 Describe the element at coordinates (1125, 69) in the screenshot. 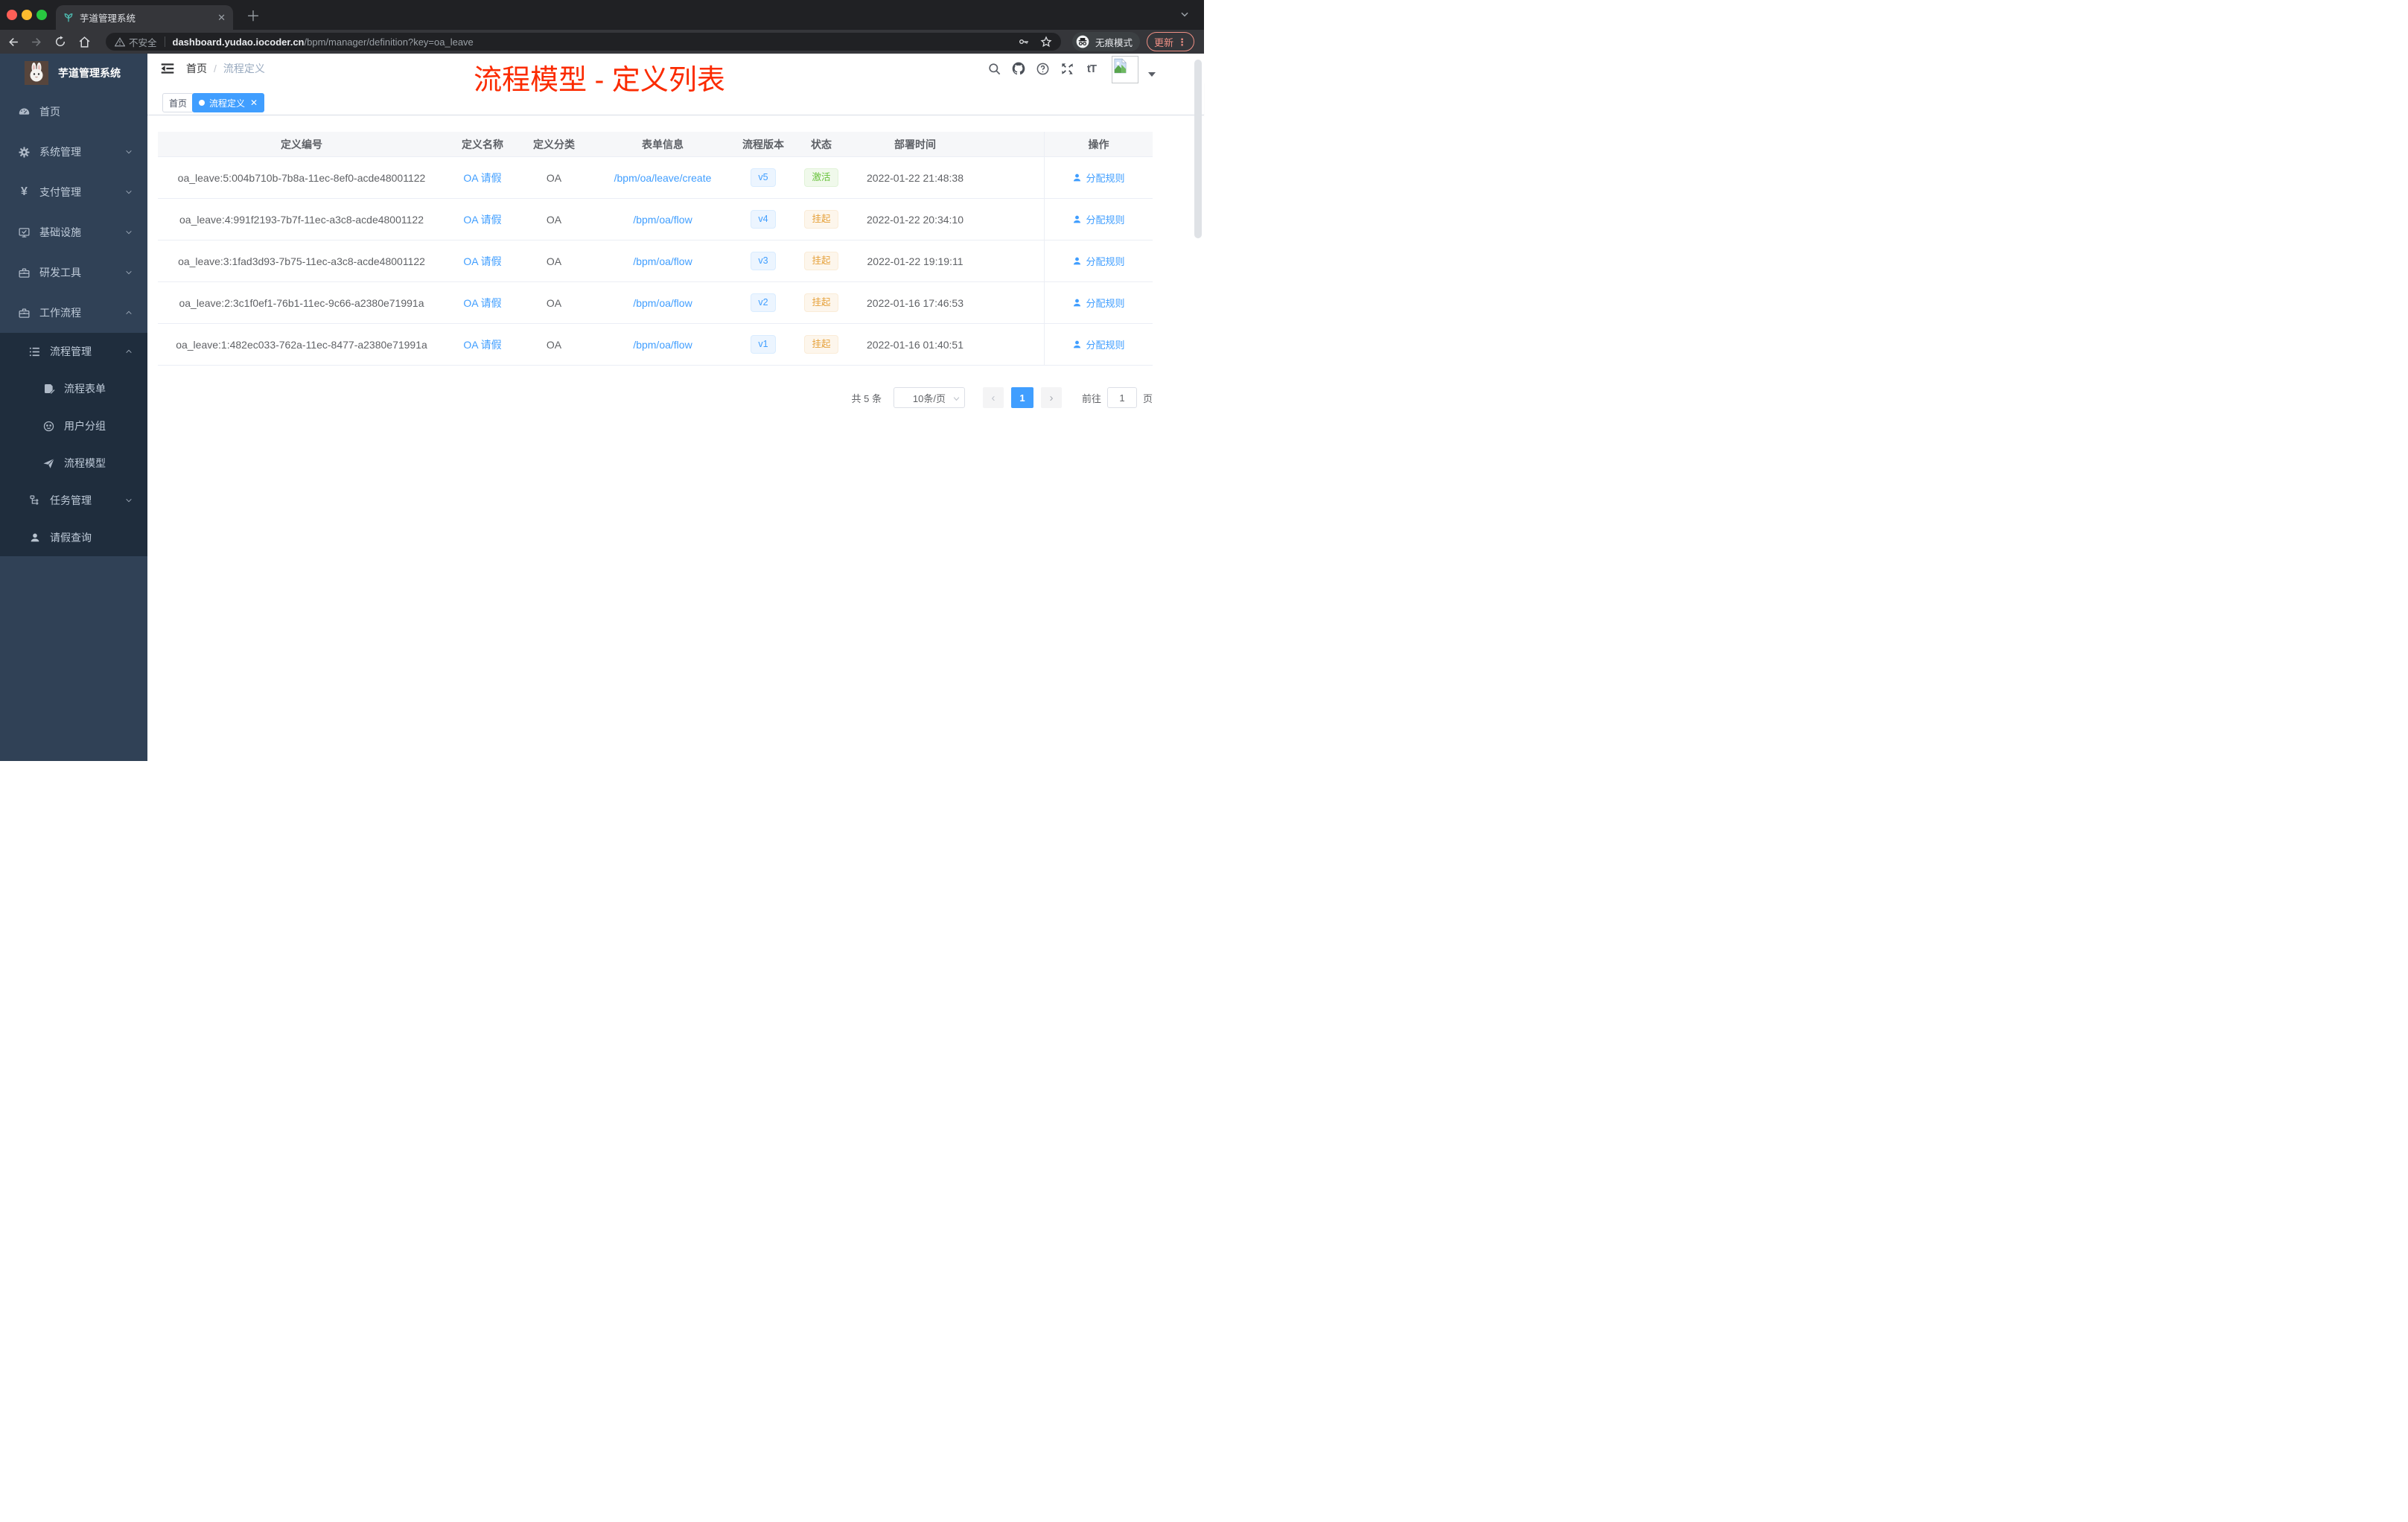

I see `avatar` at that location.